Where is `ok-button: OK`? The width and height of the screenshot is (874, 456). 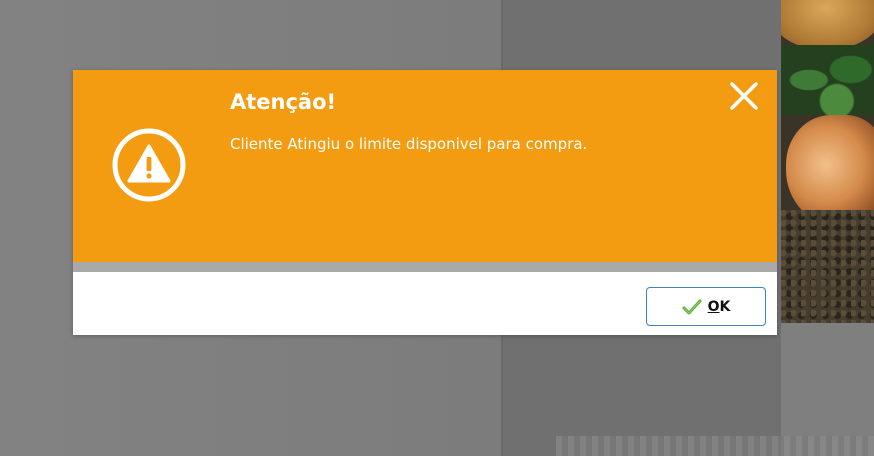 ok-button: OK is located at coordinates (706, 306).